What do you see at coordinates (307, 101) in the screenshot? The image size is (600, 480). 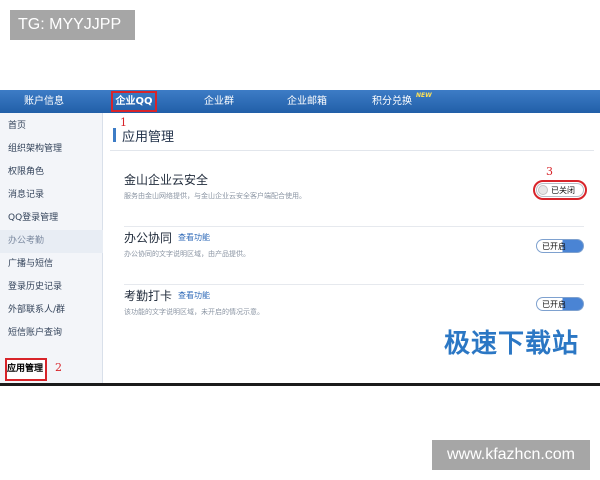 I see `nav-enterprise-mail: 企业邮箱` at bounding box center [307, 101].